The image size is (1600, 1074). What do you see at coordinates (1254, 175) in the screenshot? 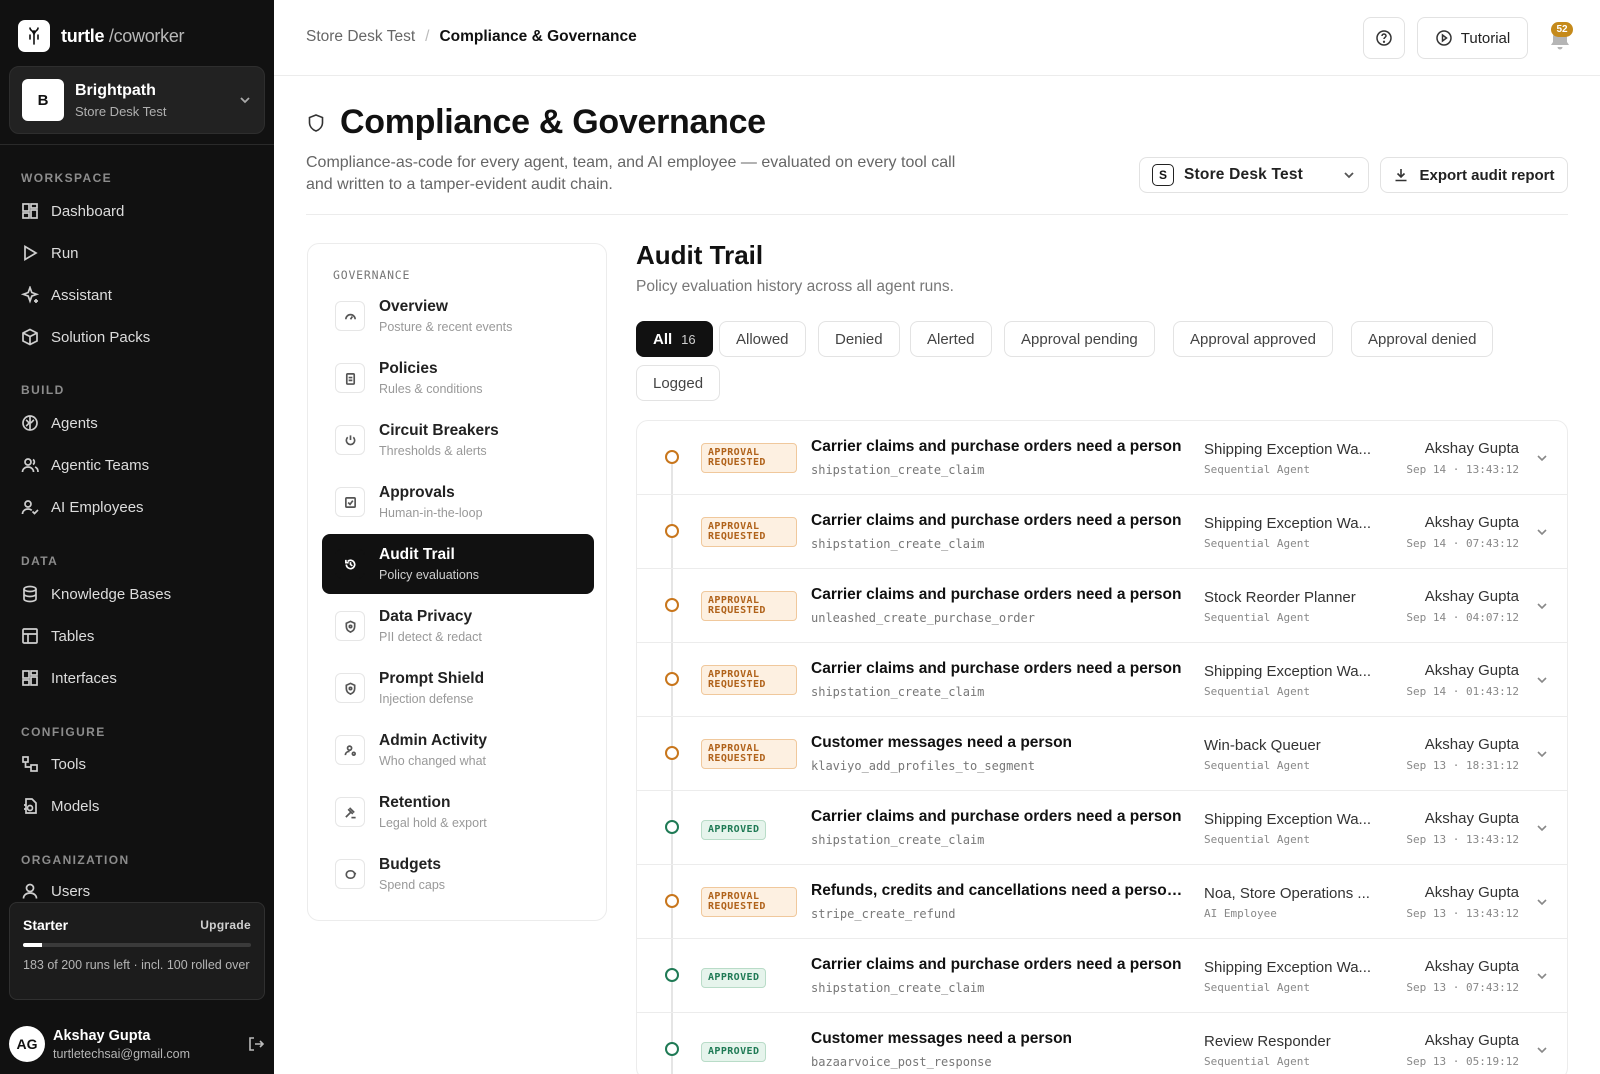
I see `store-select: S Store Desk Test` at bounding box center [1254, 175].